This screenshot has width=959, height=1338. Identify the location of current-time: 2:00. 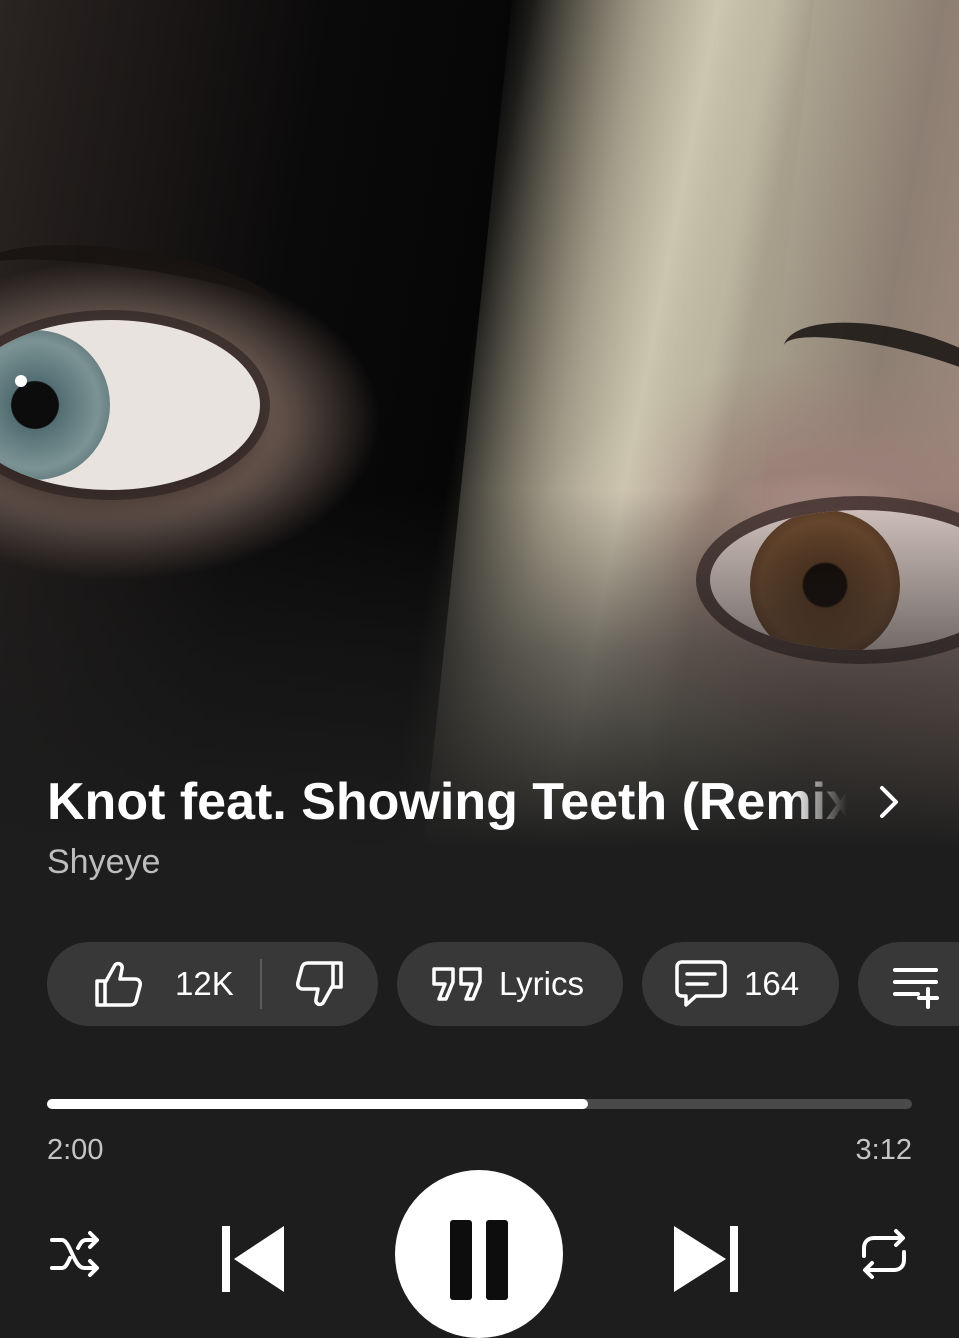
(75, 1150).